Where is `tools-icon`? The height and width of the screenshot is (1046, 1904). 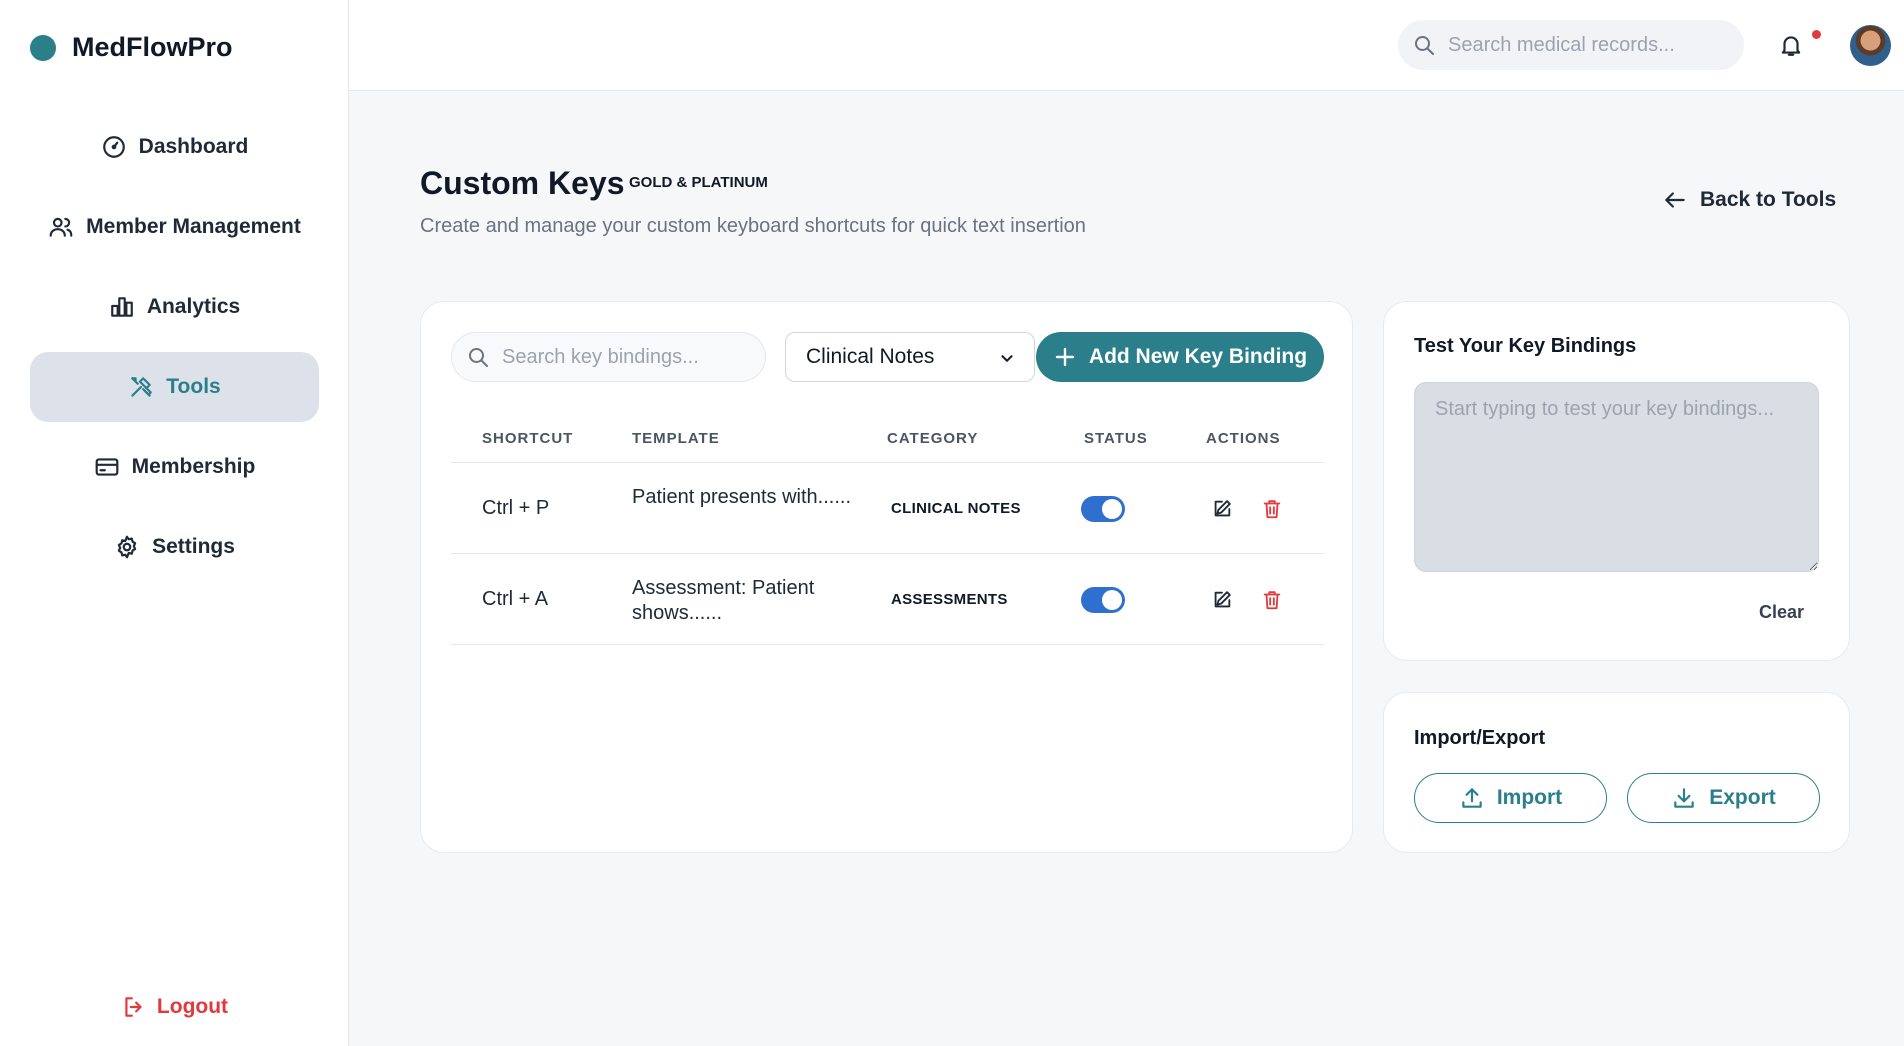 tools-icon is located at coordinates (142, 387).